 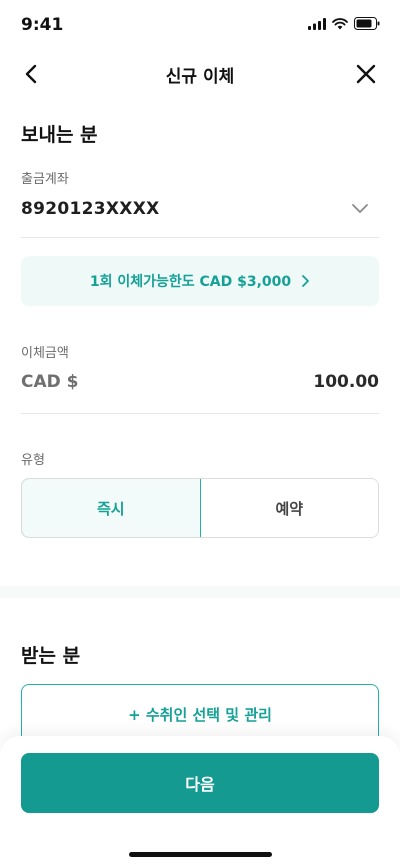 I want to click on close-icon, so click(x=366, y=74).